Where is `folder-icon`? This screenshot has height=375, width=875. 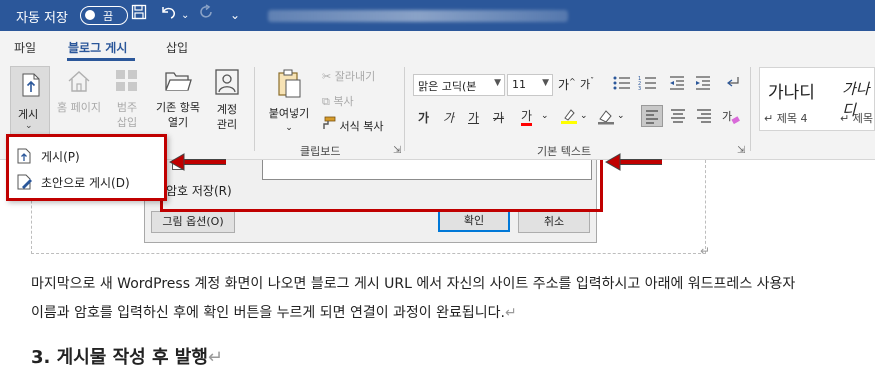 folder-icon is located at coordinates (178, 83).